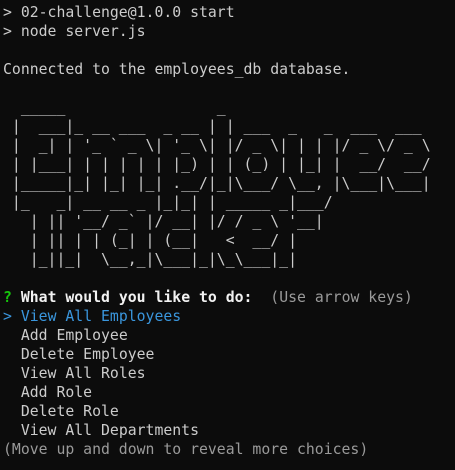 The width and height of the screenshot is (455, 470). I want to click on command-line-node: > node server.js, so click(74, 31).